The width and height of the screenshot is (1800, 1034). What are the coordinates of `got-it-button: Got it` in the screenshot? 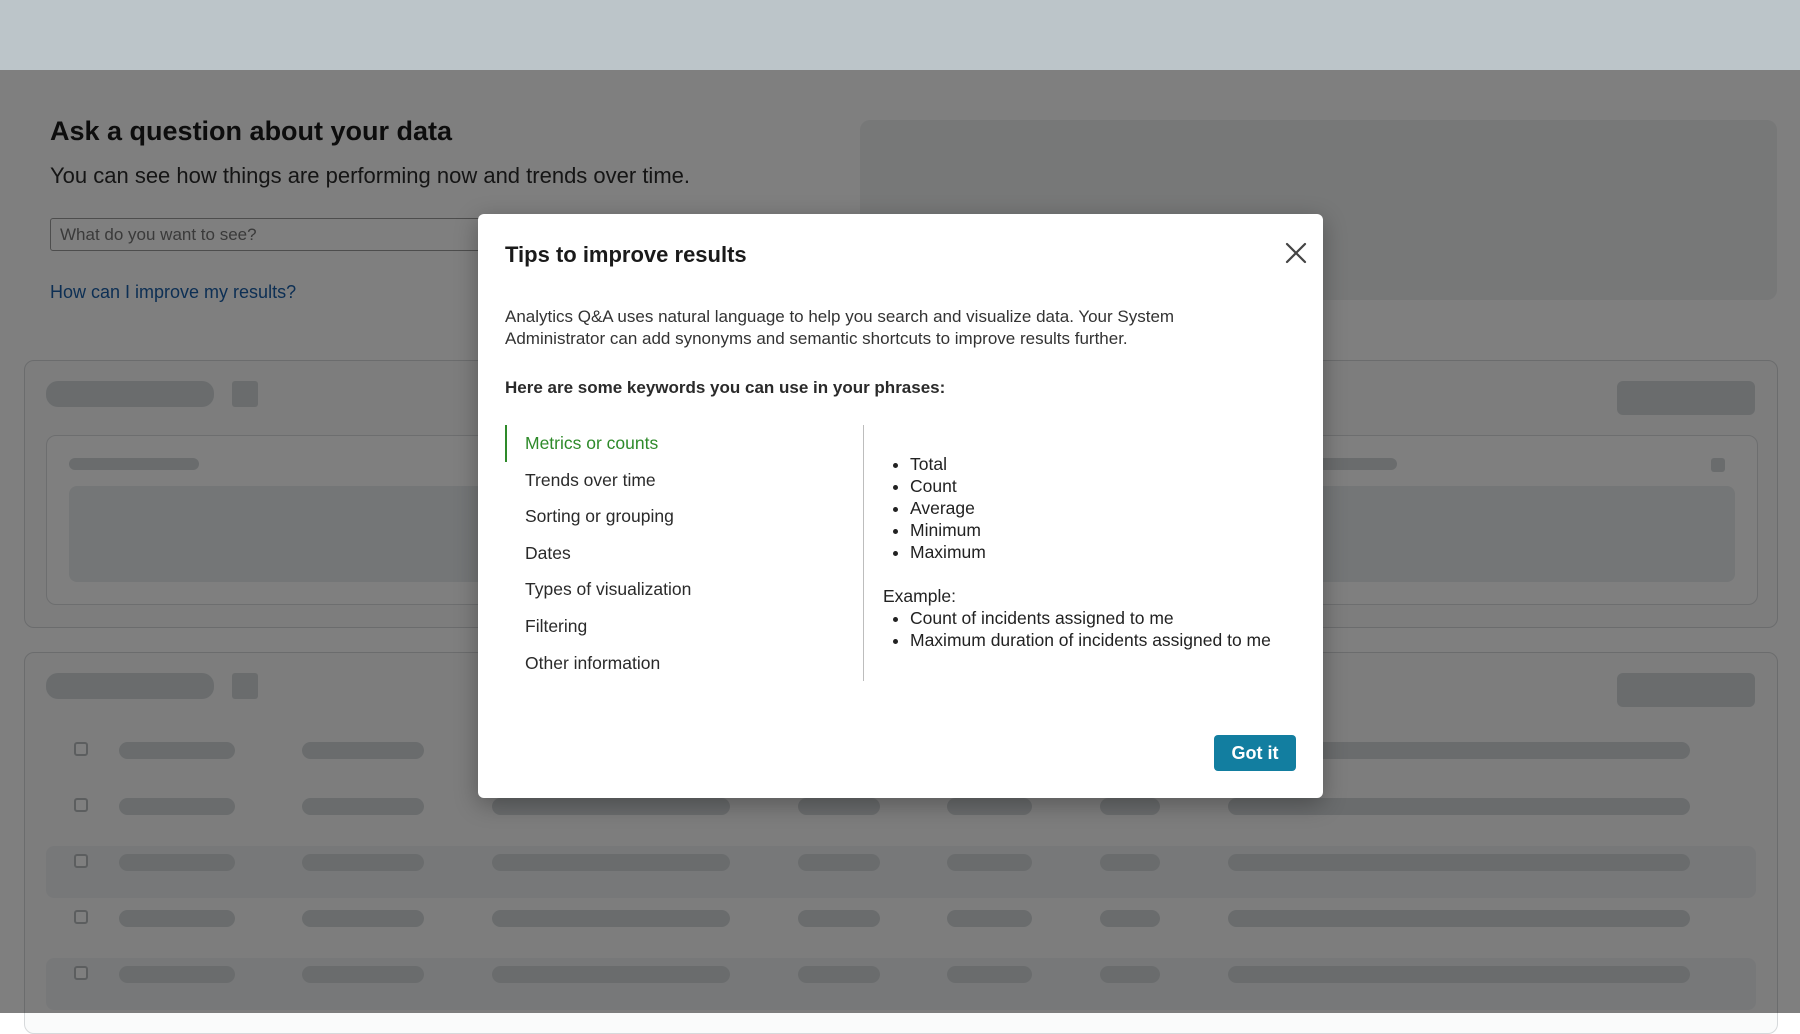 It's located at (1255, 753).